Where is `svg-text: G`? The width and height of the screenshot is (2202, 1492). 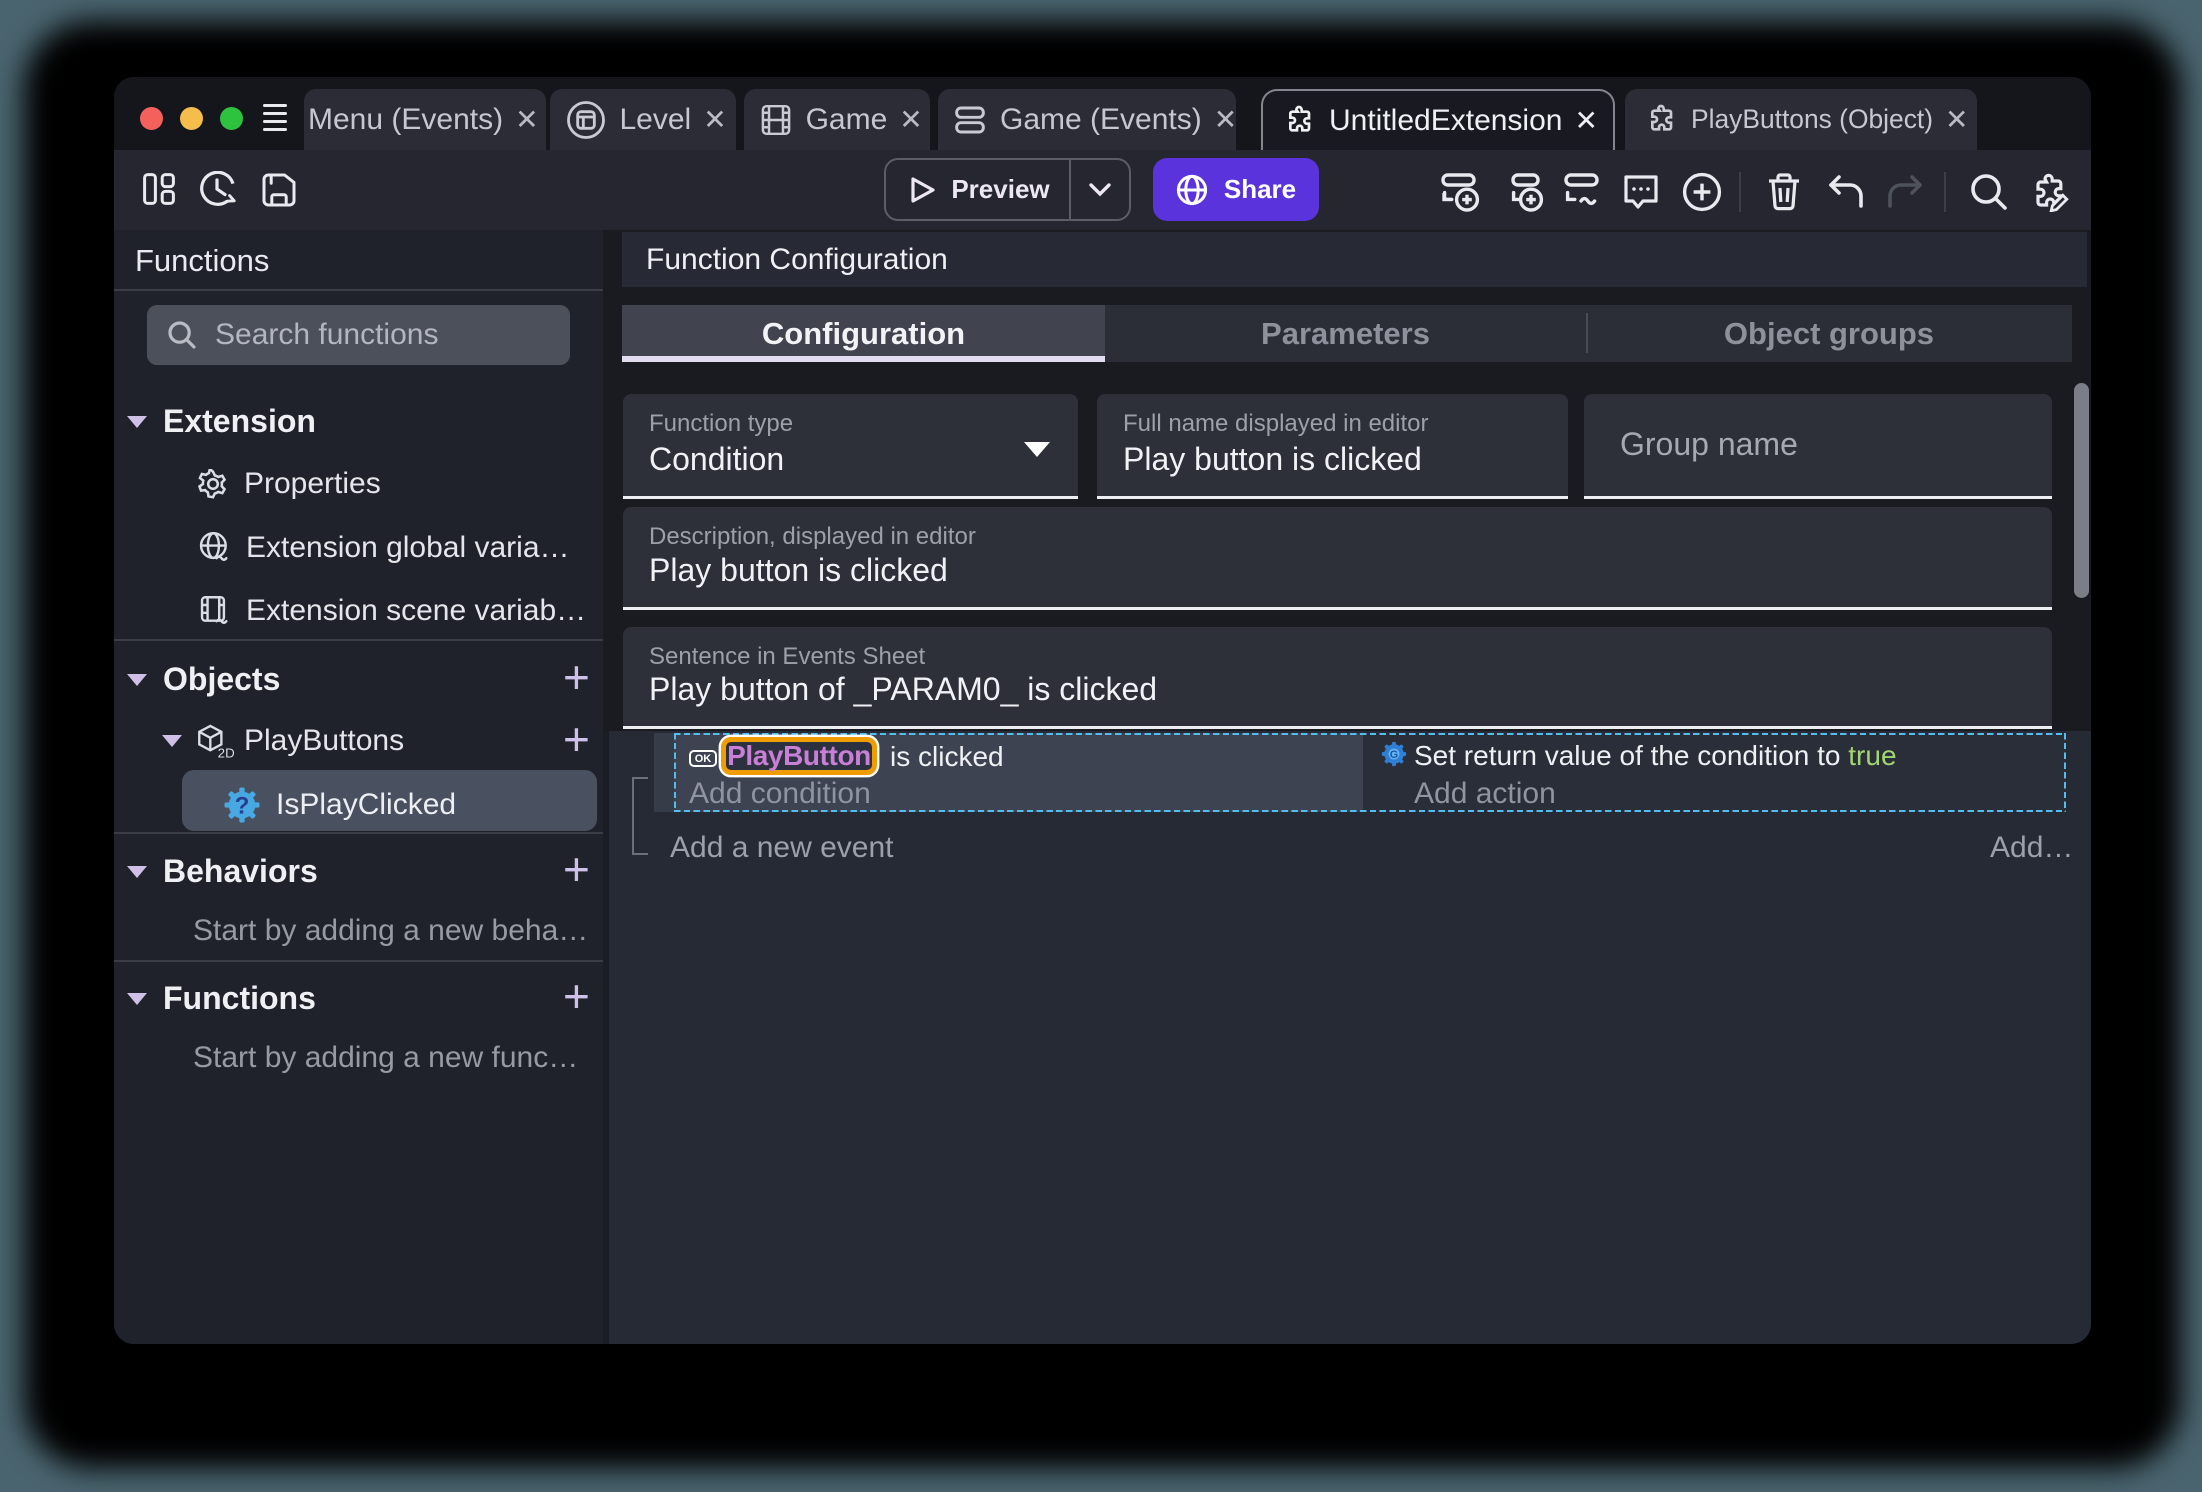
svg-text: G is located at coordinates (1394, 755).